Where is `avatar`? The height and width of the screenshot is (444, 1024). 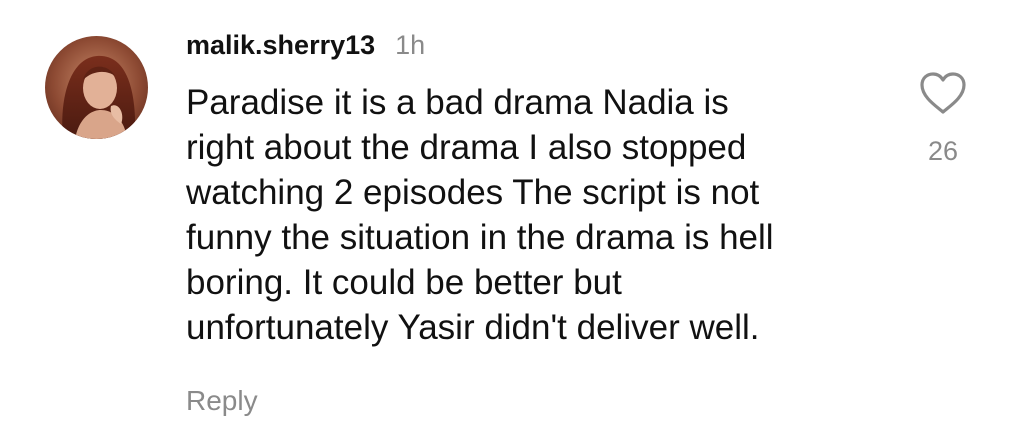 avatar is located at coordinates (96, 87).